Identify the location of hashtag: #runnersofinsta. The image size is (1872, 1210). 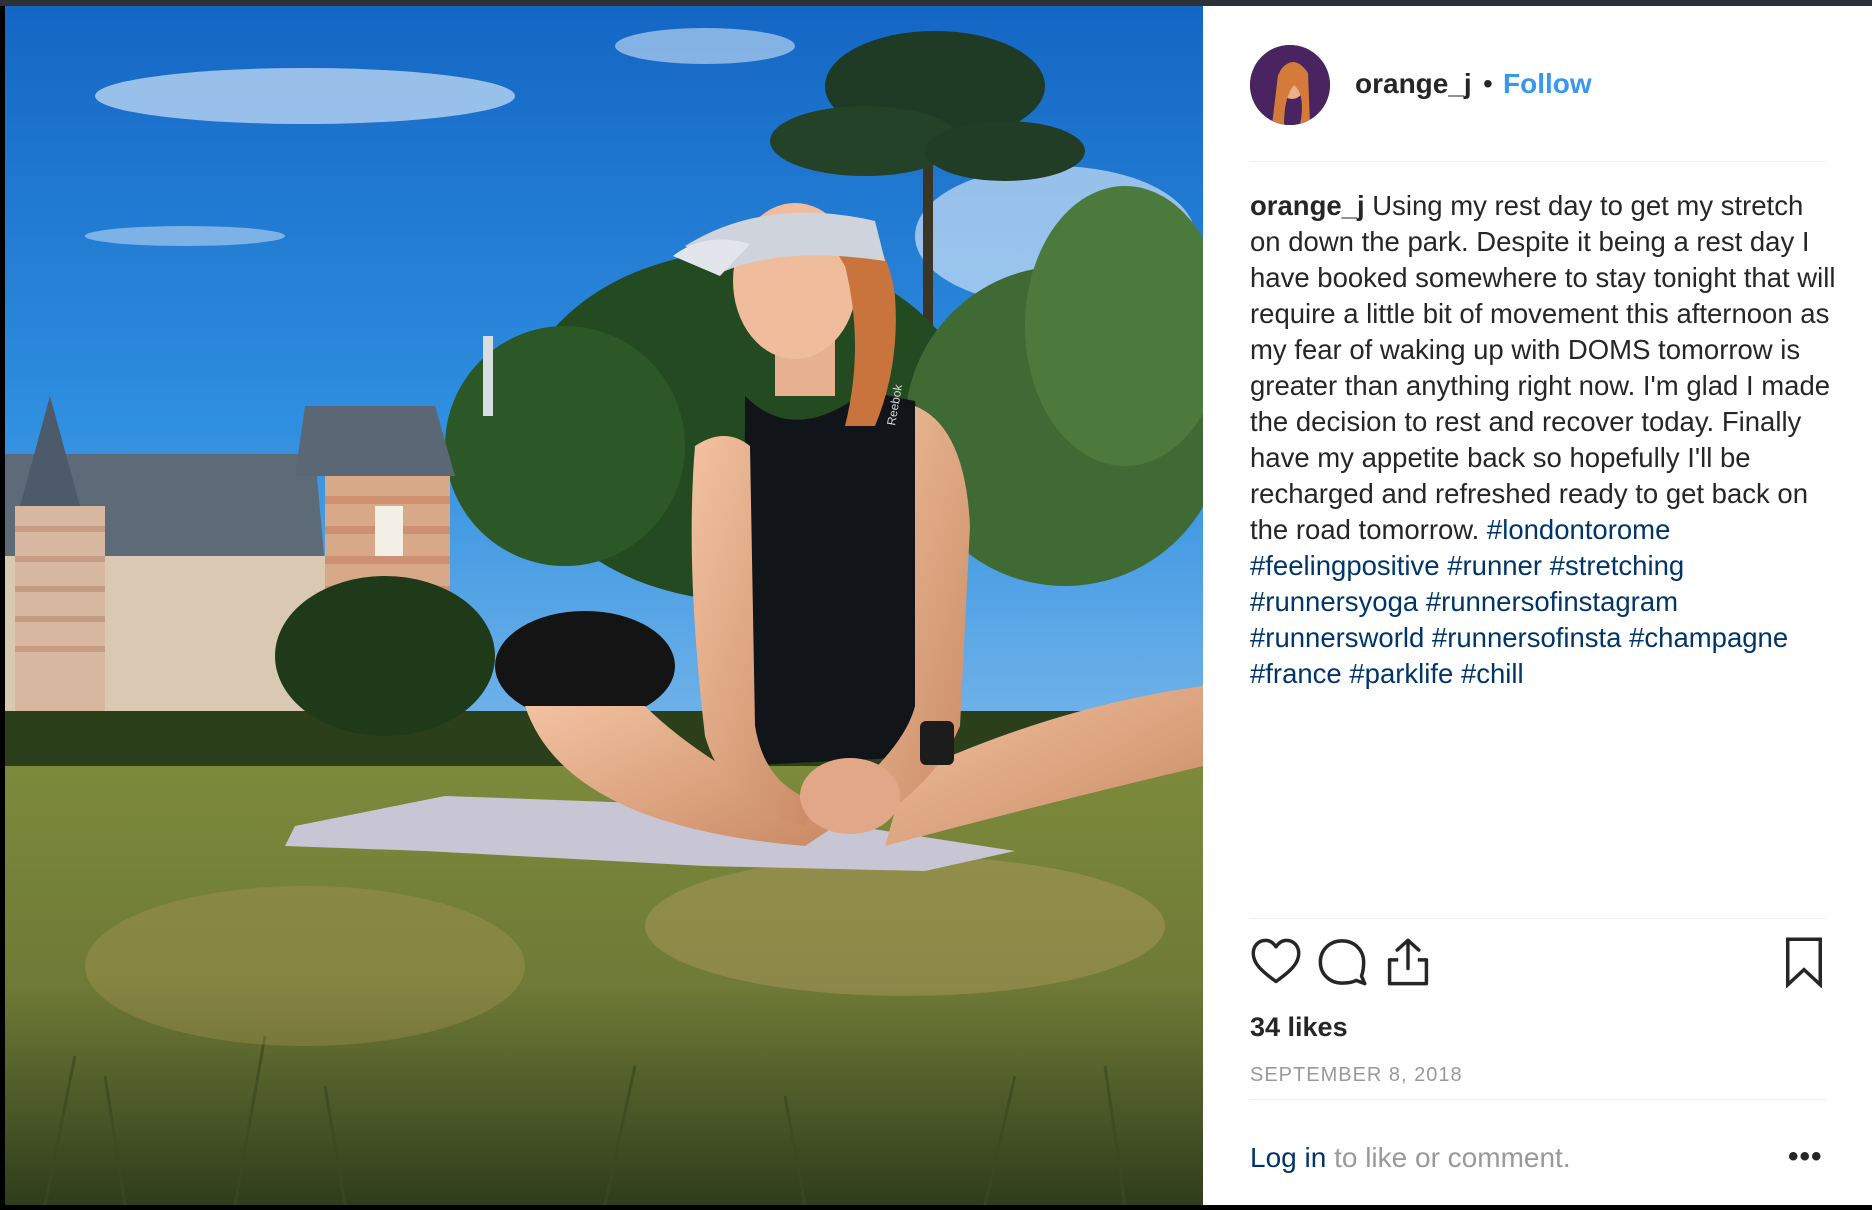
(1527, 637).